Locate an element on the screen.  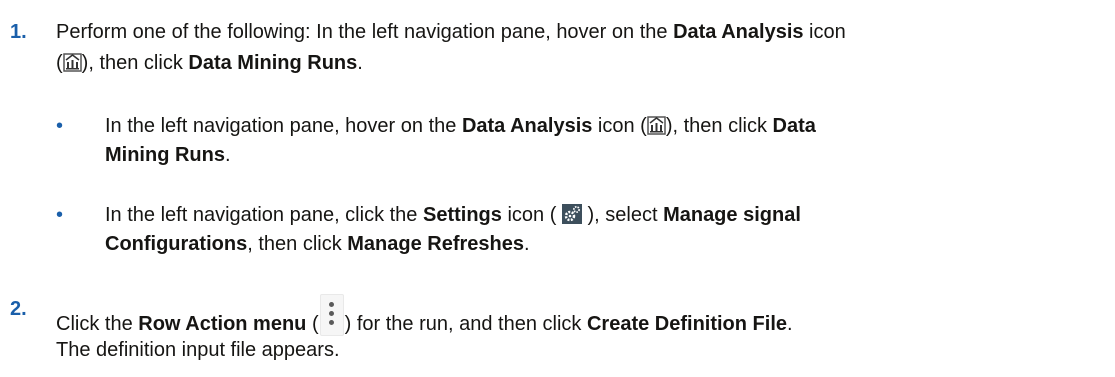
data-mining-runs-term: Data Mining Runs is located at coordinates (273, 63).